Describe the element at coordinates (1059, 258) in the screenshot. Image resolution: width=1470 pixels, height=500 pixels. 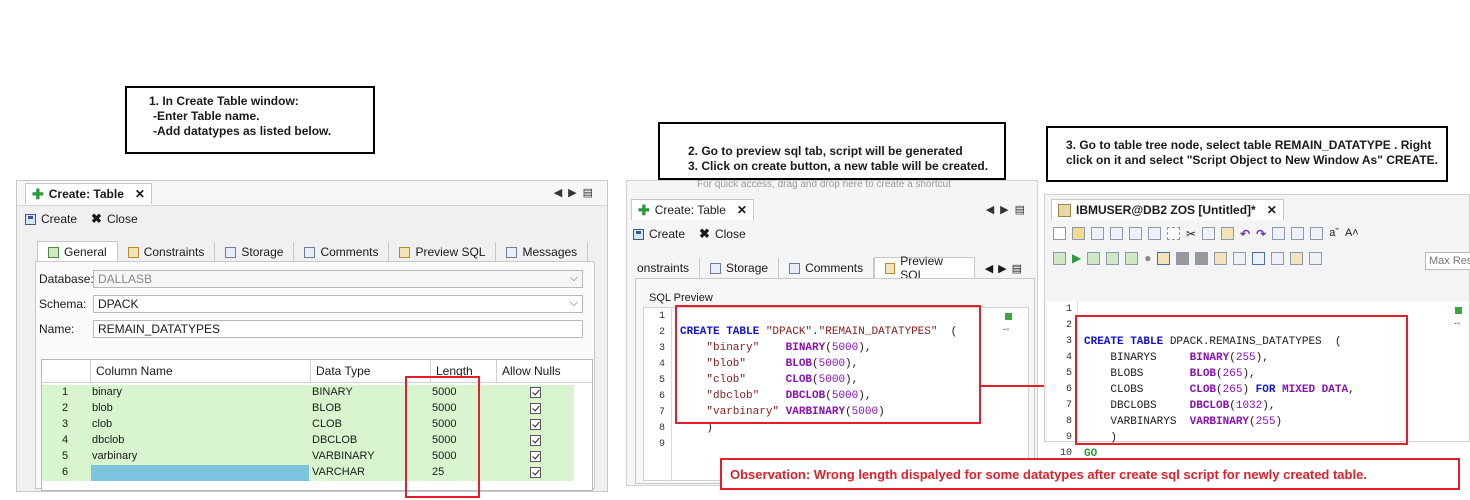
I see `execute-all-icon` at that location.